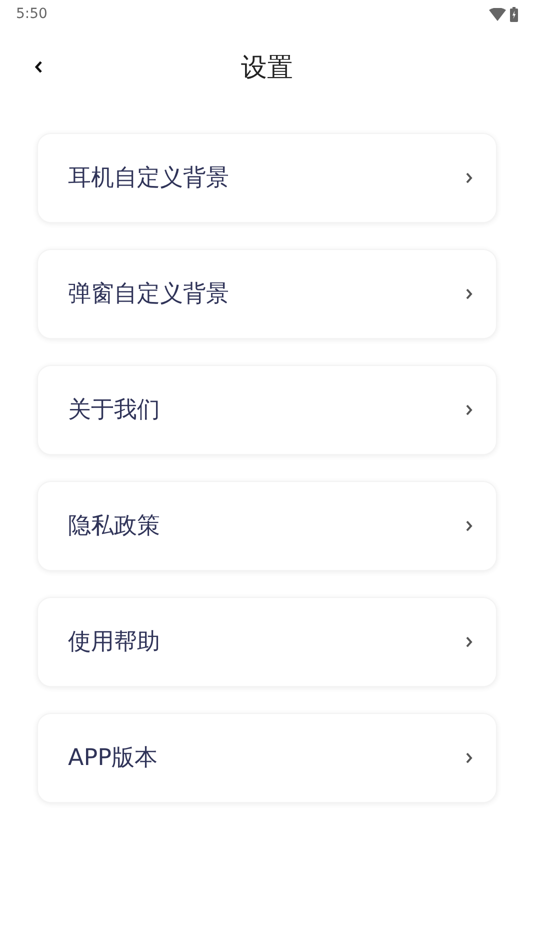 This screenshot has height=950, width=534. What do you see at coordinates (267, 642) in the screenshot?
I see `settings-item: 使用帮助` at bounding box center [267, 642].